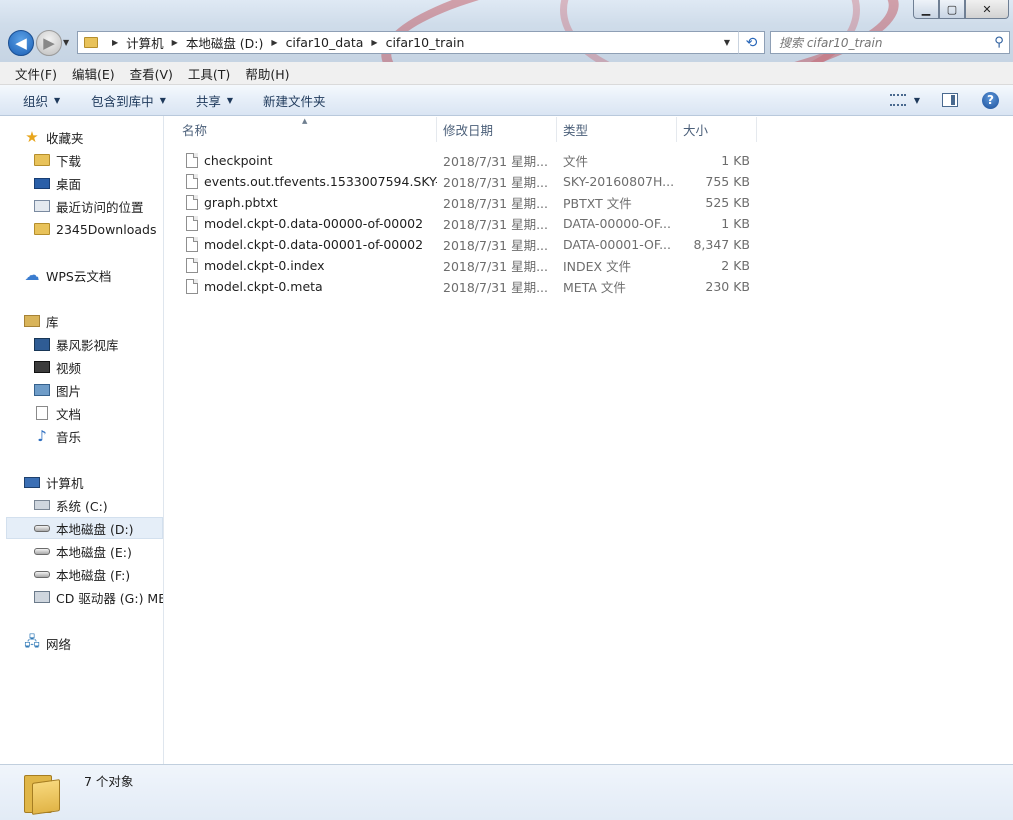  Describe the element at coordinates (42, 367) in the screenshot. I see `video-icon` at that location.